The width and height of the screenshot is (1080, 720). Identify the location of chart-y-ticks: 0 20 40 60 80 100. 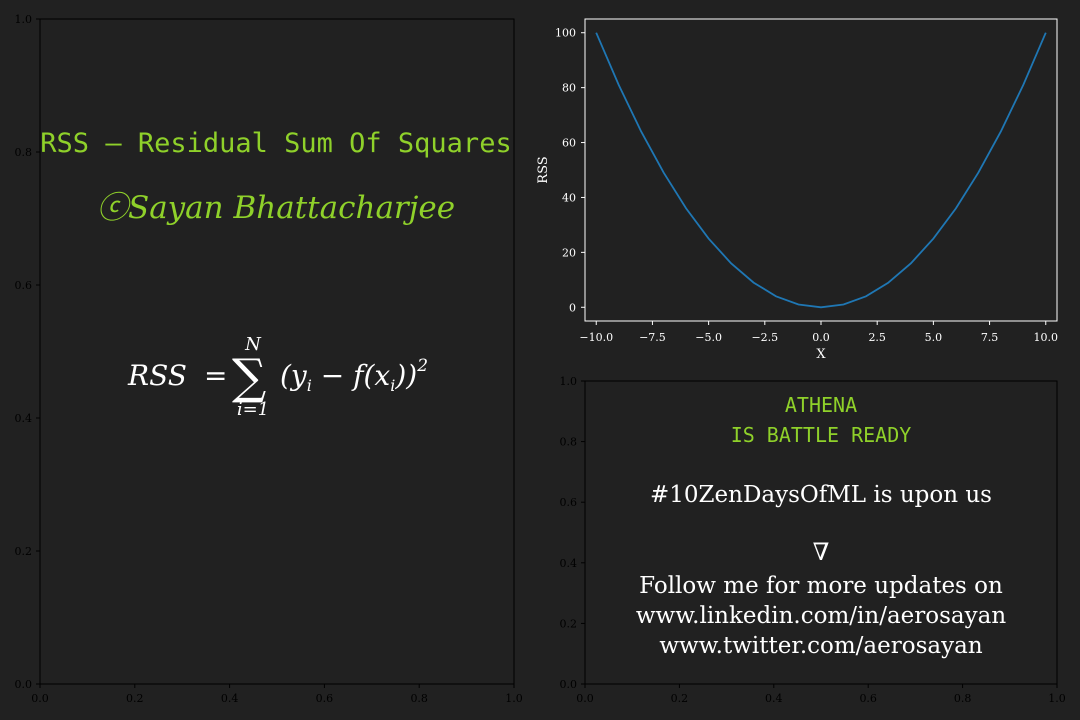
(570, 170).